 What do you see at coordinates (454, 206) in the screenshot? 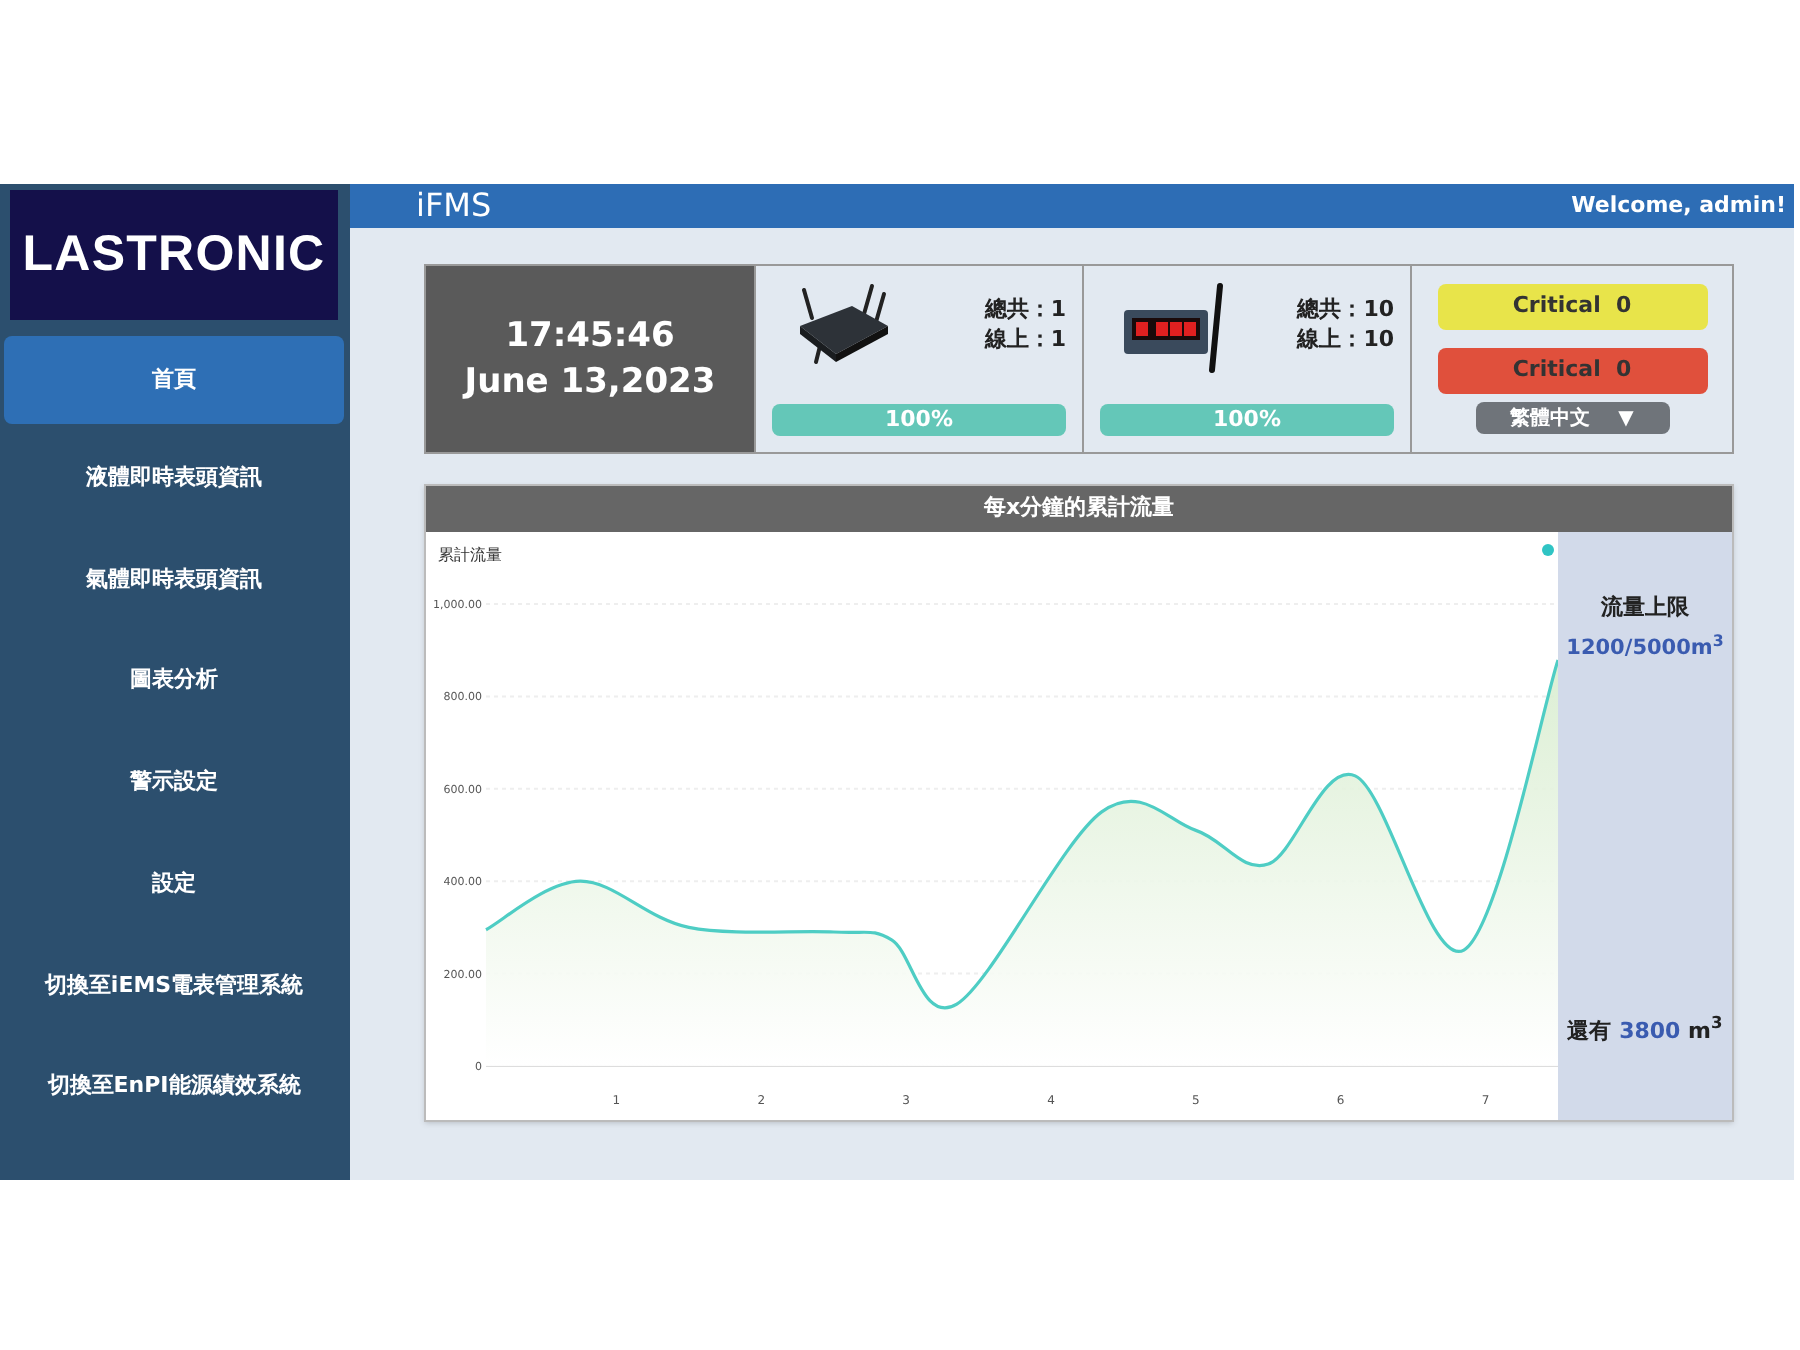
I see `app-title: iFMS` at bounding box center [454, 206].